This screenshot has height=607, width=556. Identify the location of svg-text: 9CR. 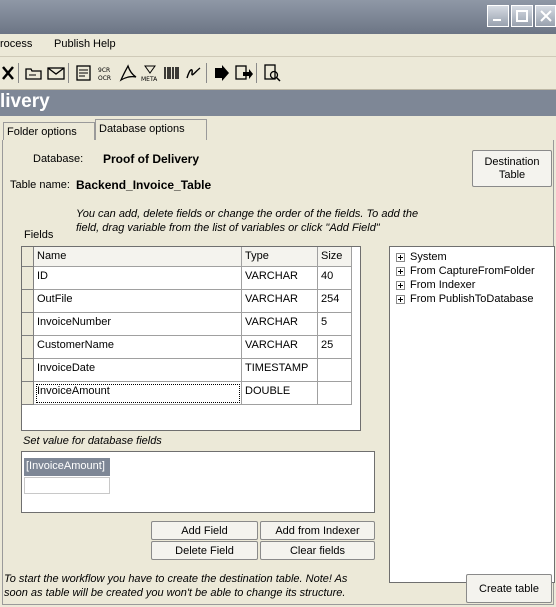
(104, 70).